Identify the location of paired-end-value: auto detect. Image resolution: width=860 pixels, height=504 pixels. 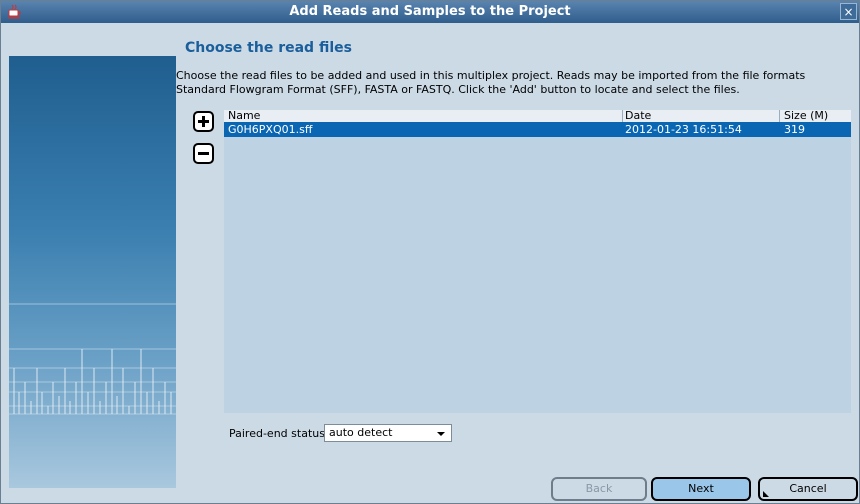
(361, 432).